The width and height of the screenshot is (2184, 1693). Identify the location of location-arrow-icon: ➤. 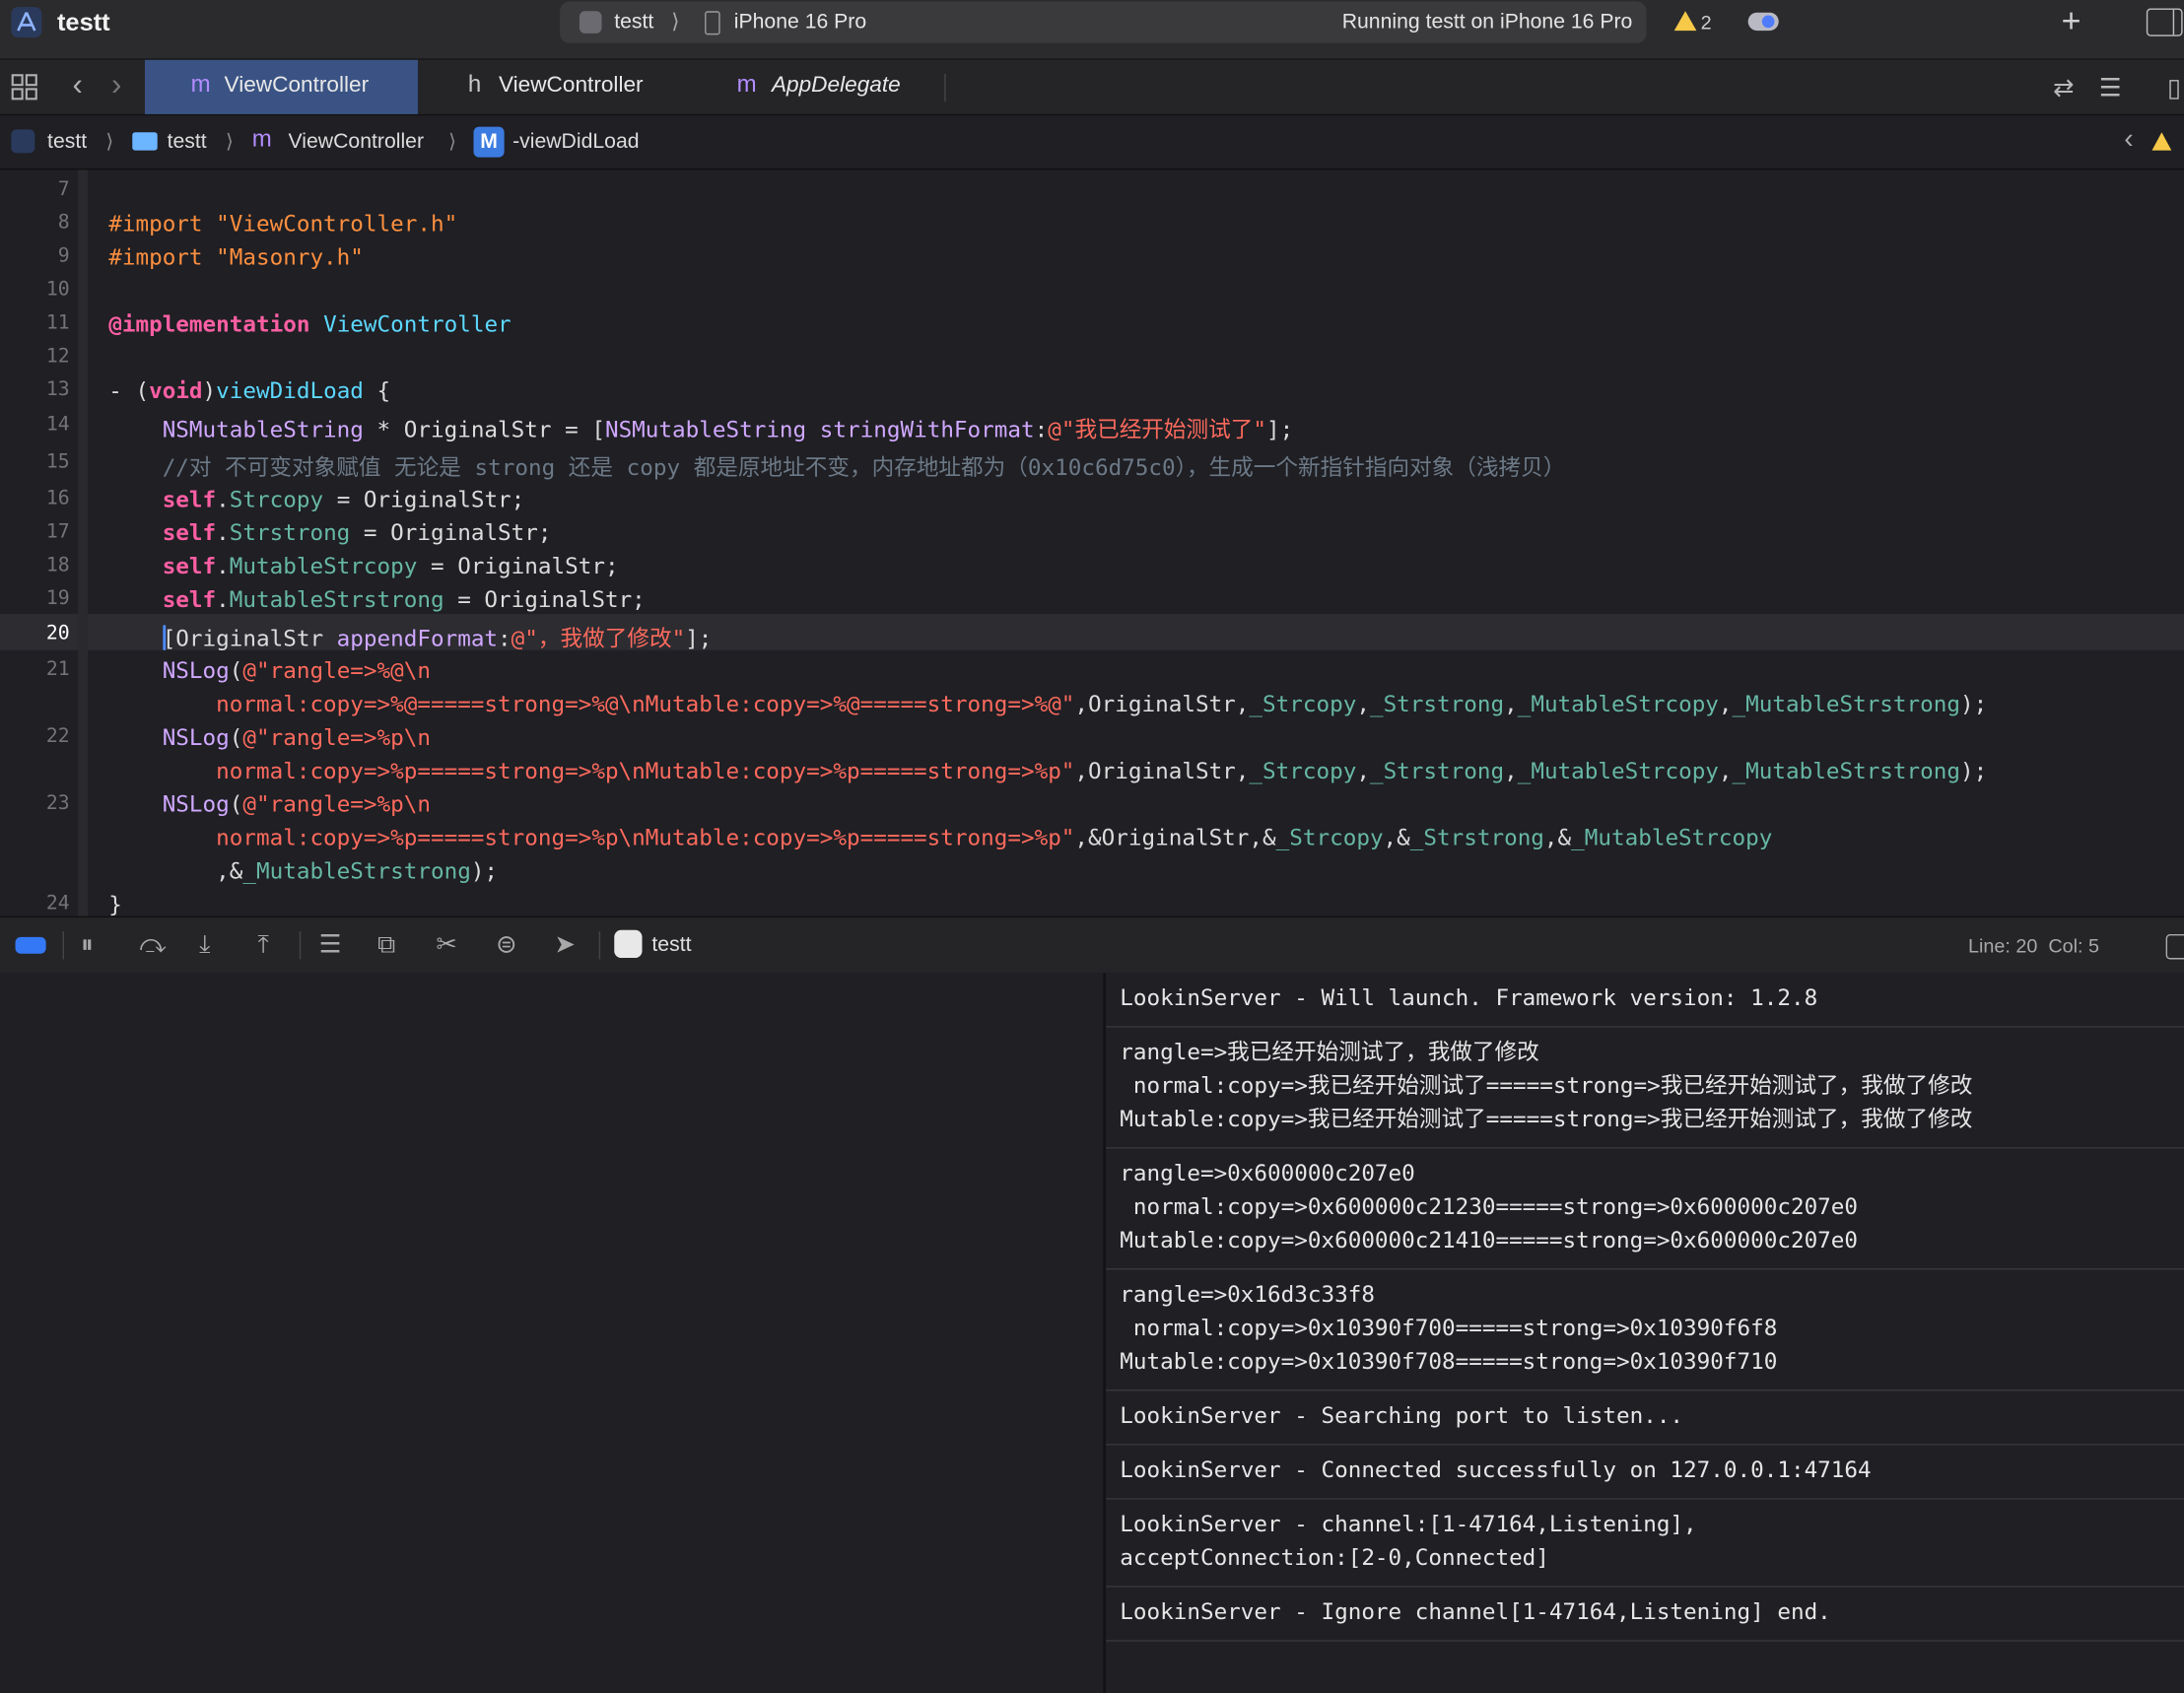
(564, 945).